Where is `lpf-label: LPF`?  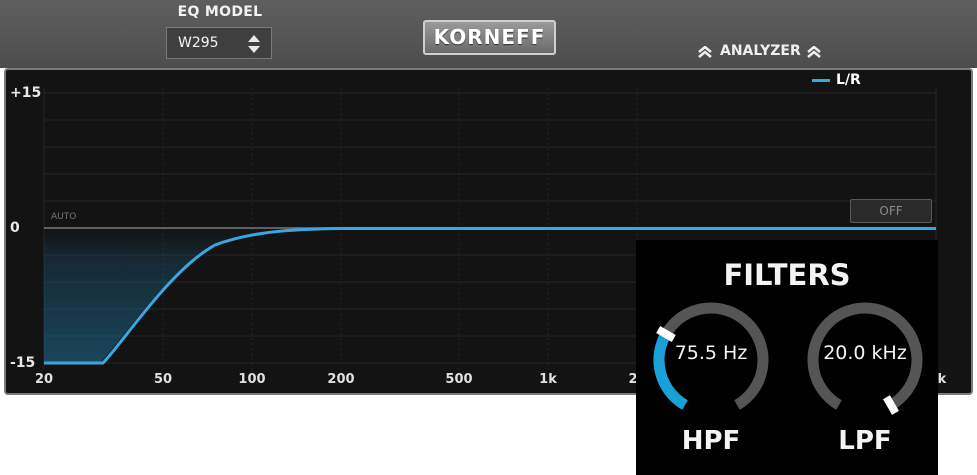
lpf-label: LPF is located at coordinates (865, 441).